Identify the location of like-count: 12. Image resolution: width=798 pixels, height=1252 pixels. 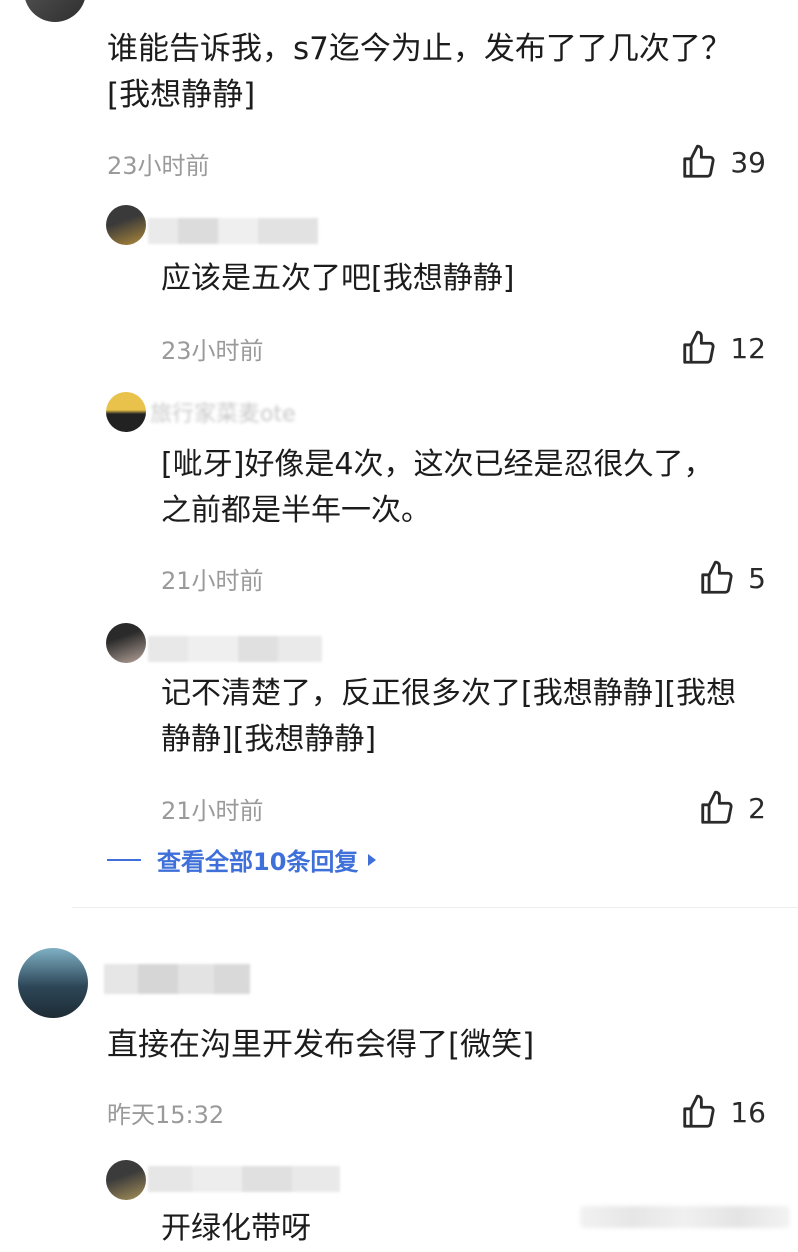
(748, 348).